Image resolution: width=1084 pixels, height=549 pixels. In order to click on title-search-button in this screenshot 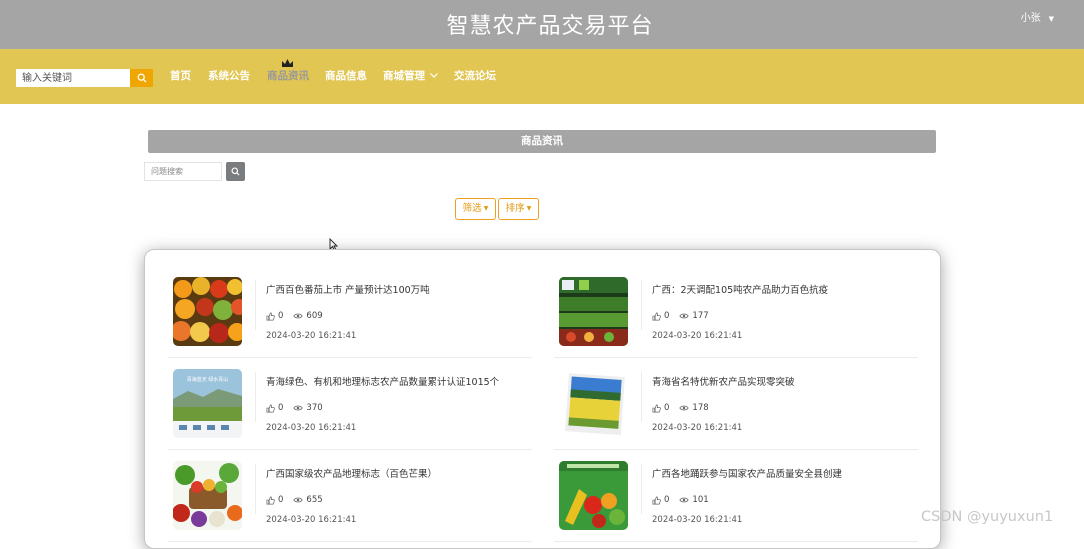, I will do `click(235, 171)`.